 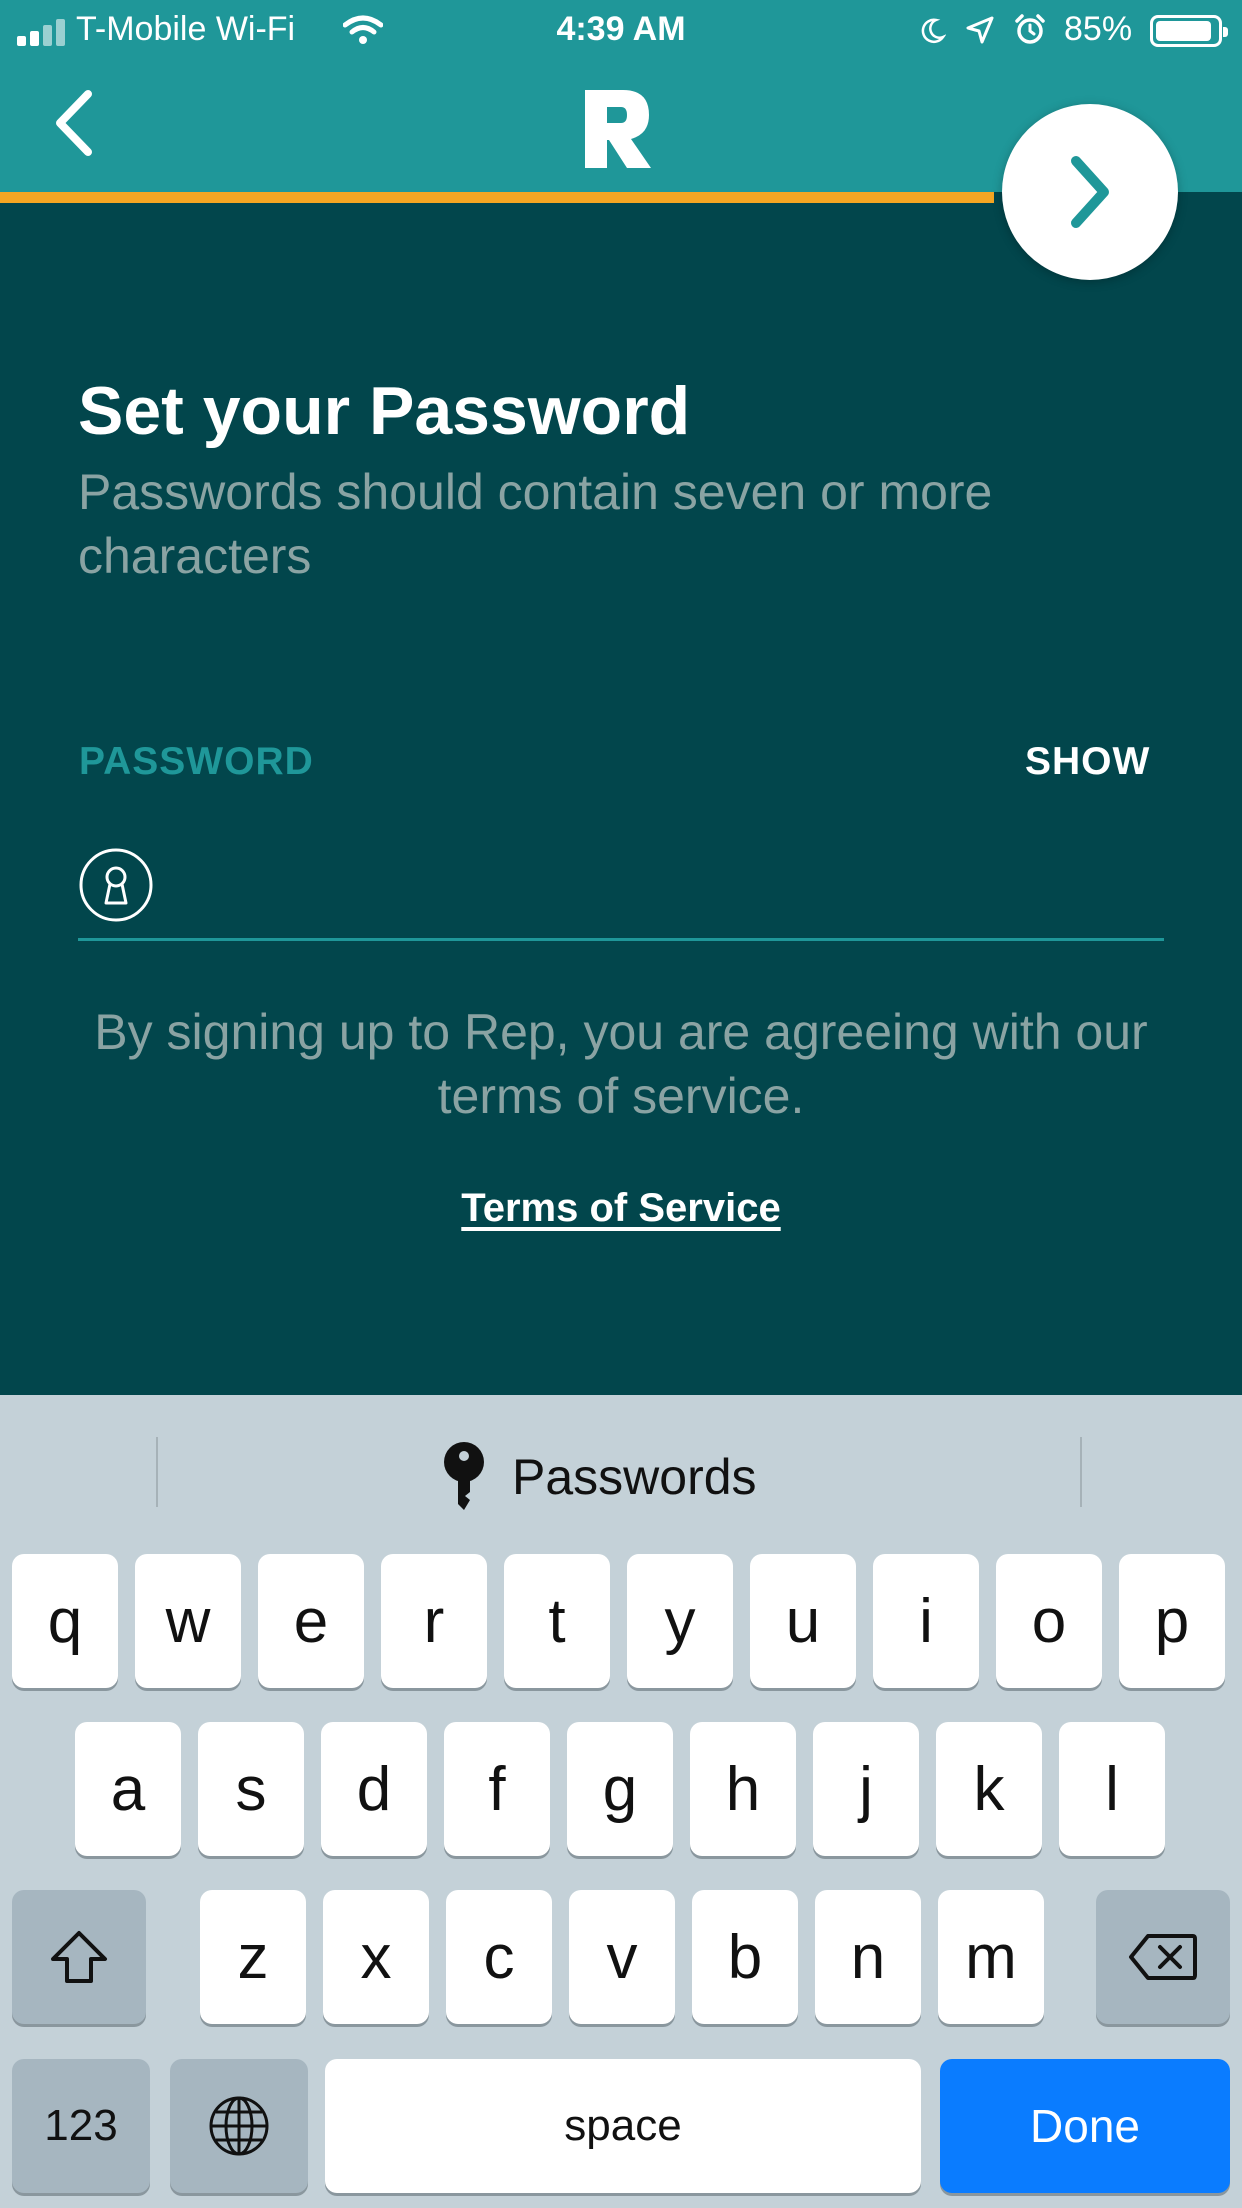 What do you see at coordinates (1112, 1789) in the screenshot?
I see `key-l: l` at bounding box center [1112, 1789].